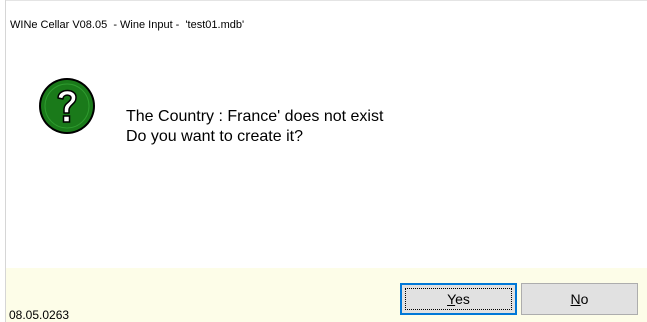 The width and height of the screenshot is (647, 322). Describe the element at coordinates (575, 299) in the screenshot. I see `no-mnemonic: N` at that location.